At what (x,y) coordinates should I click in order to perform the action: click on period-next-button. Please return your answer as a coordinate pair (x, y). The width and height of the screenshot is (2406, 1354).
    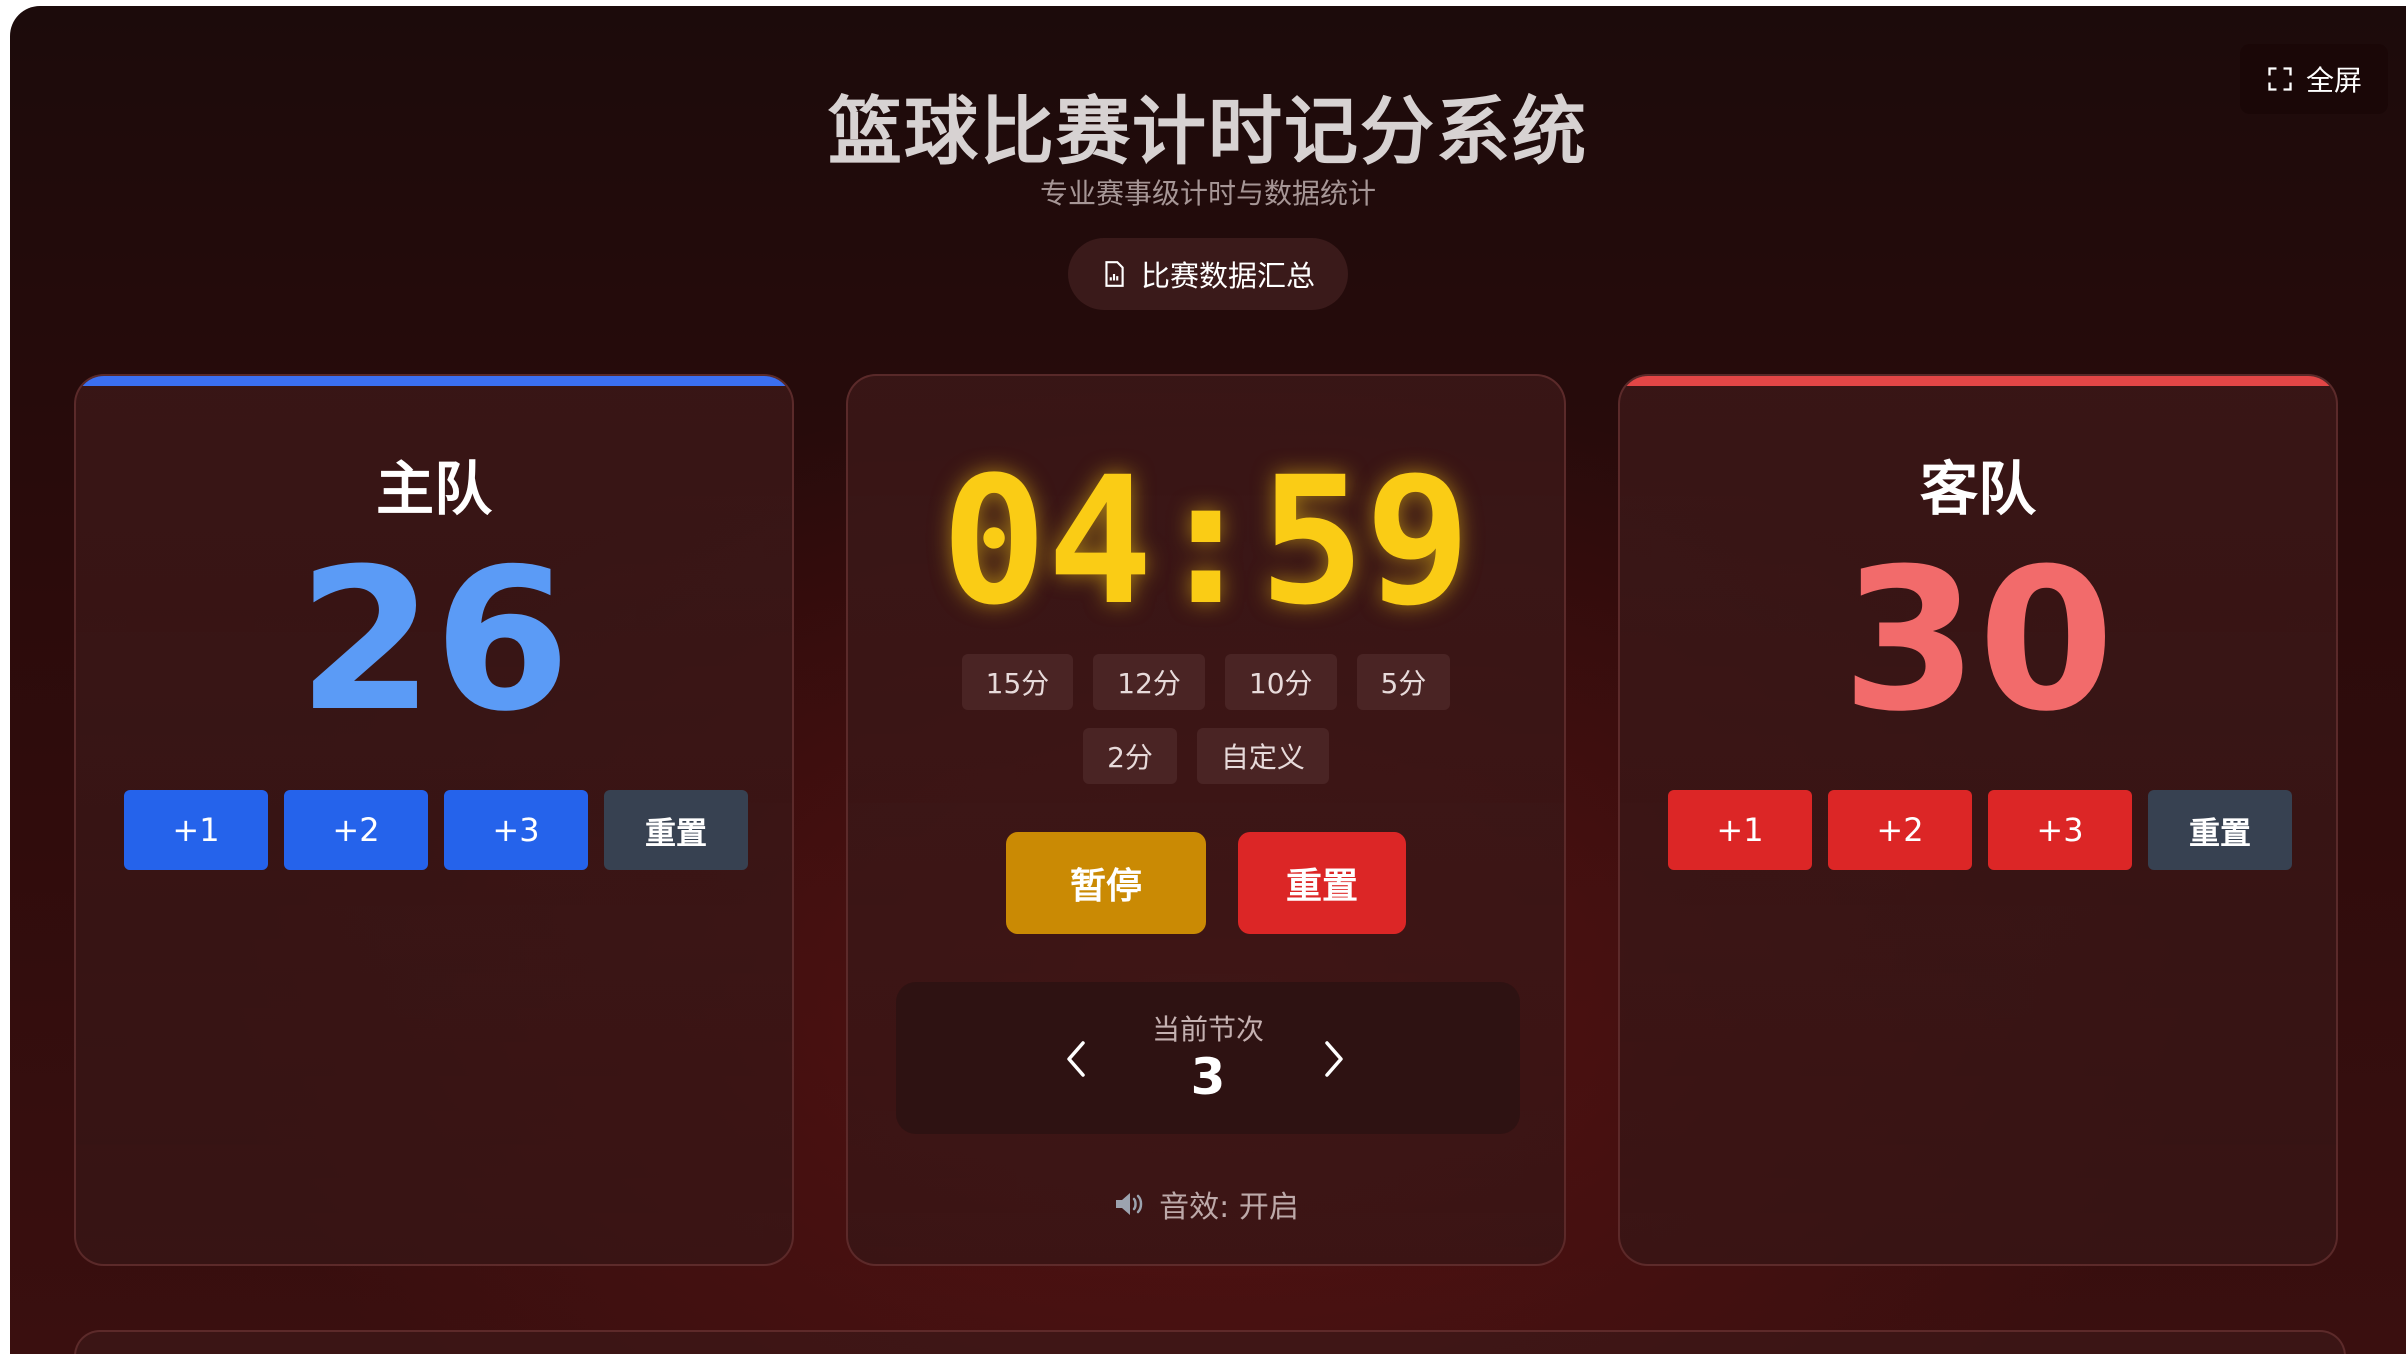
    Looking at the image, I should click on (1334, 1059).